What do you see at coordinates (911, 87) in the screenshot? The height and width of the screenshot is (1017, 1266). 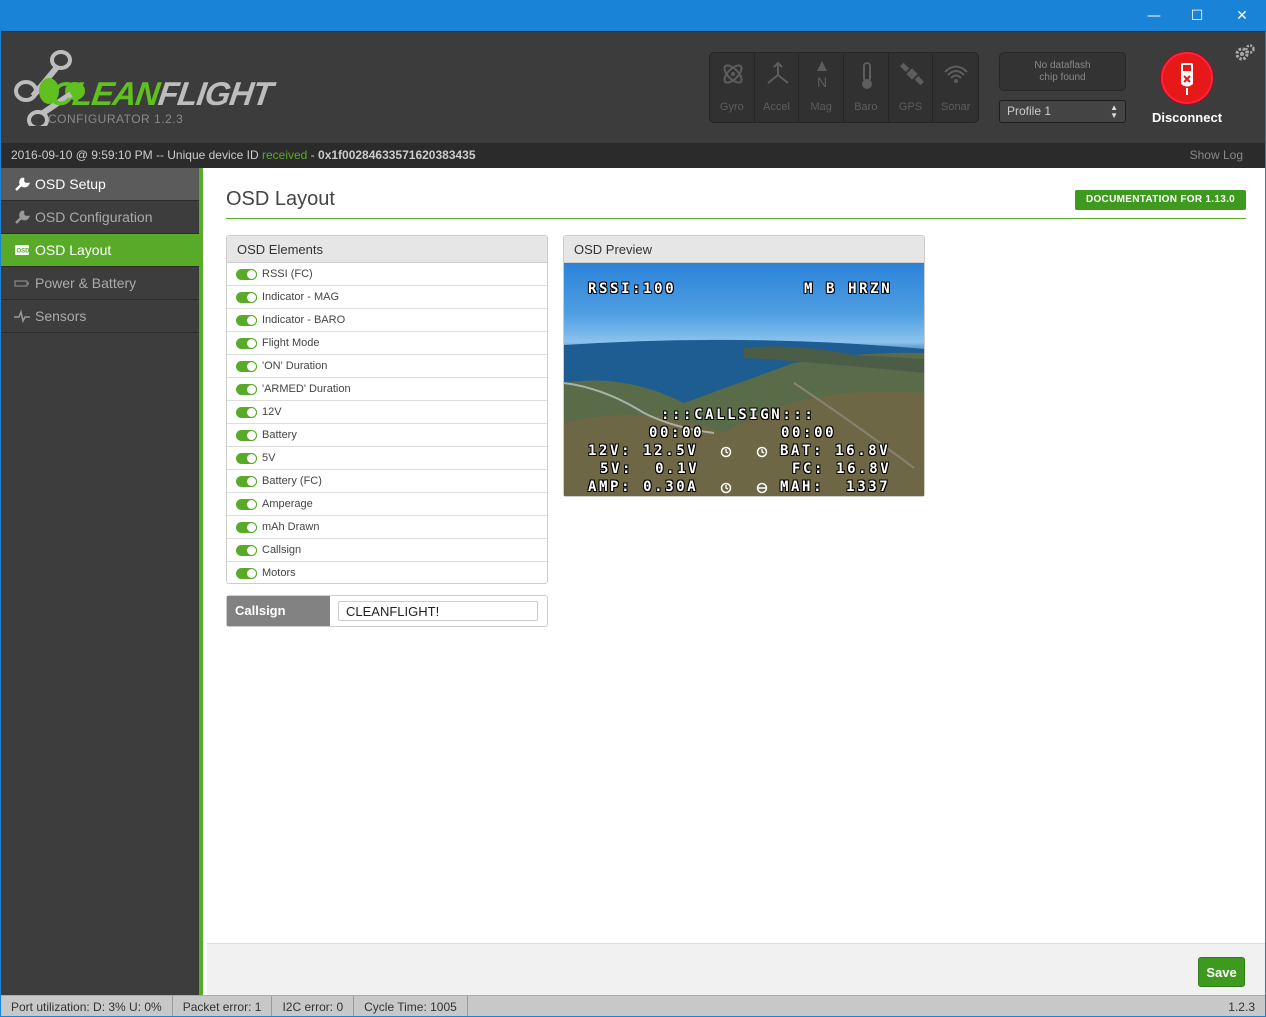 I see `sensor-gps: GPS` at bounding box center [911, 87].